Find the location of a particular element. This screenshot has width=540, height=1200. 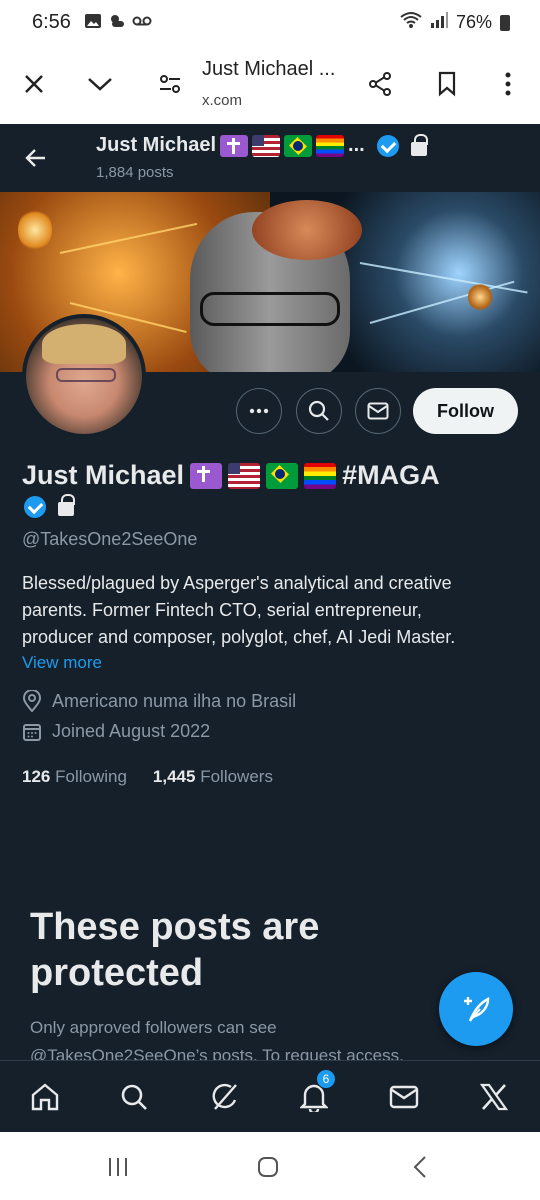

profile-handle: @TakesOne2SeeOne is located at coordinates (110, 539).